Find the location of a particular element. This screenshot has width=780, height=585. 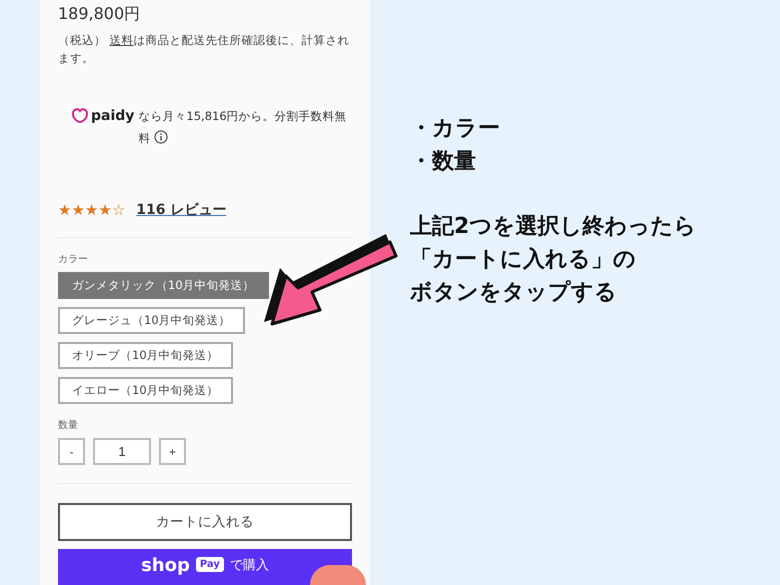

reviews-link: 116 レビュー is located at coordinates (181, 210).